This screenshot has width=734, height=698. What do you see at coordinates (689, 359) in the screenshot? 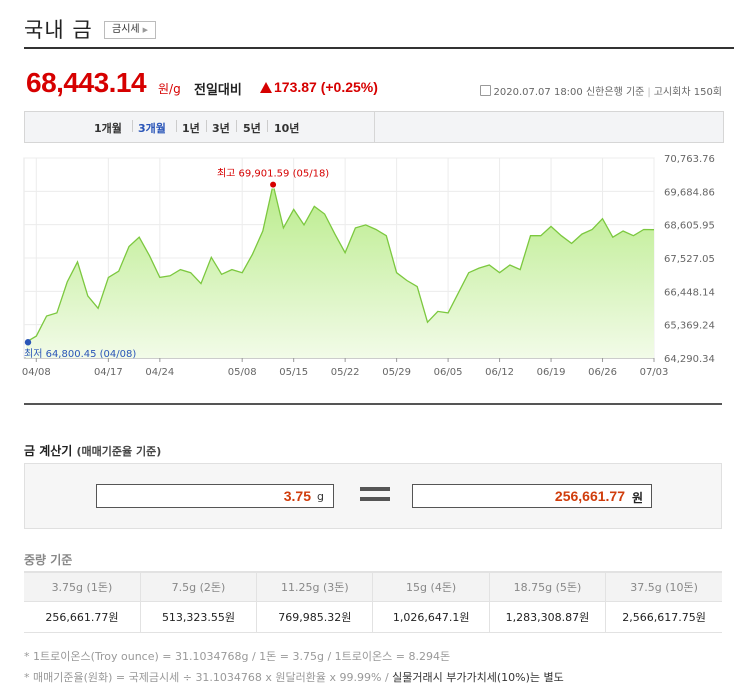
I see `y-tick-label: 64,290.34` at bounding box center [689, 359].